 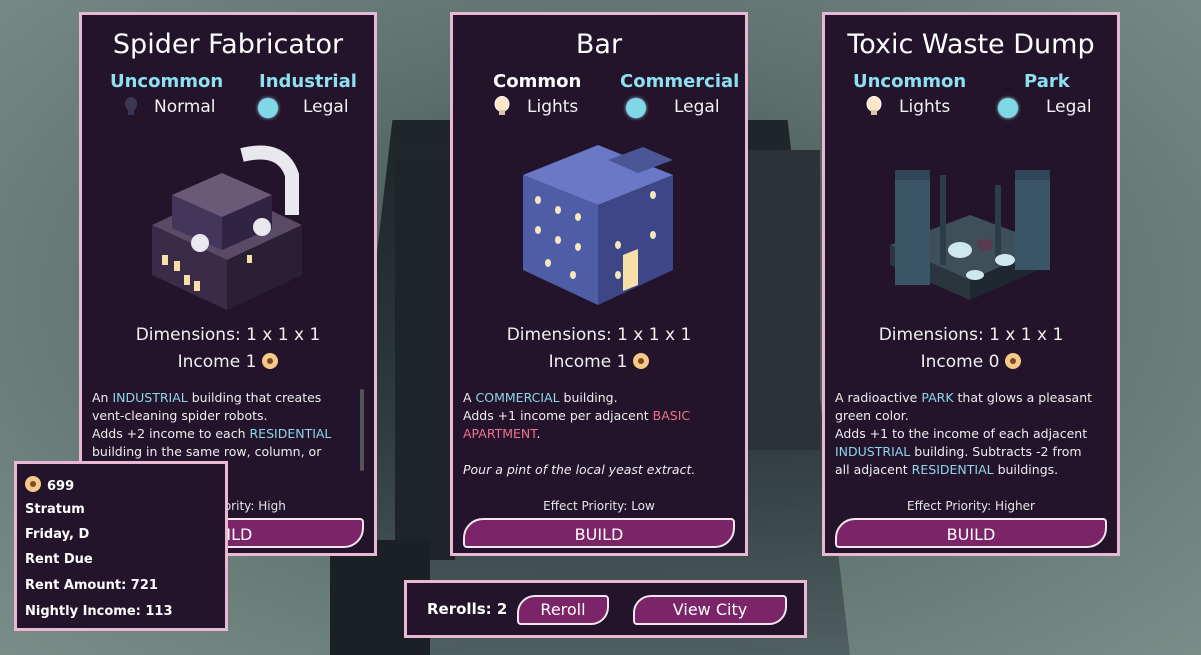 What do you see at coordinates (1047, 81) in the screenshot?
I see `category-label: Park` at bounding box center [1047, 81].